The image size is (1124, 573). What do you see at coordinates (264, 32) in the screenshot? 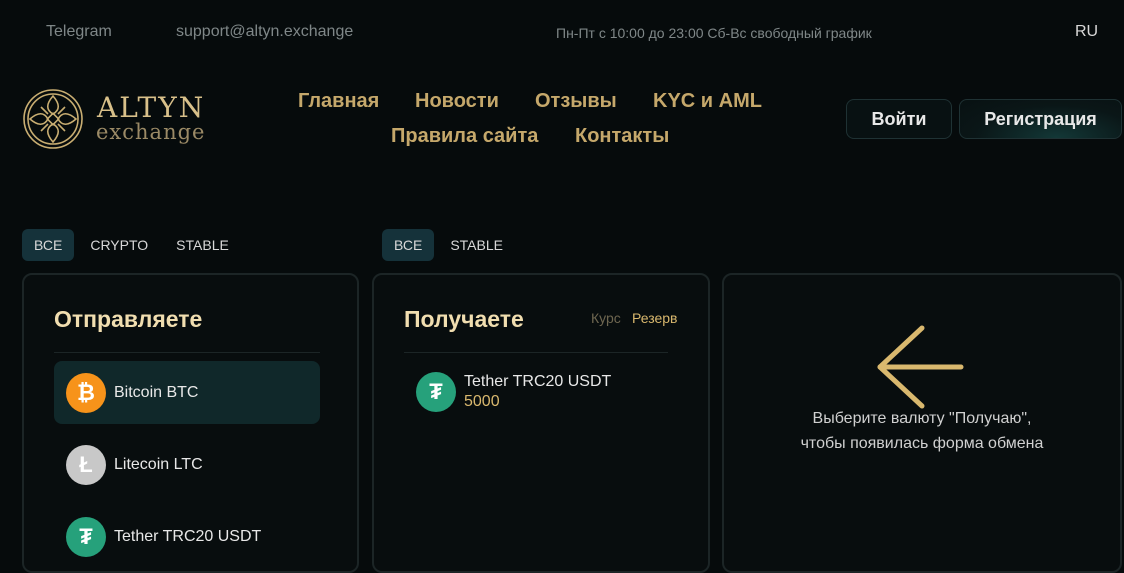
I see `support-email-link: support@altyn.exchange` at bounding box center [264, 32].